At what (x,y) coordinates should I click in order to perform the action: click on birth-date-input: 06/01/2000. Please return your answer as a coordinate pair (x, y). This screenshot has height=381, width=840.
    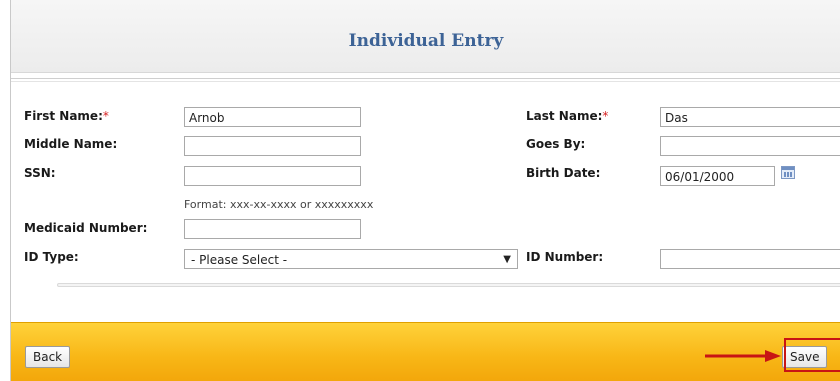
    Looking at the image, I should click on (717, 176).